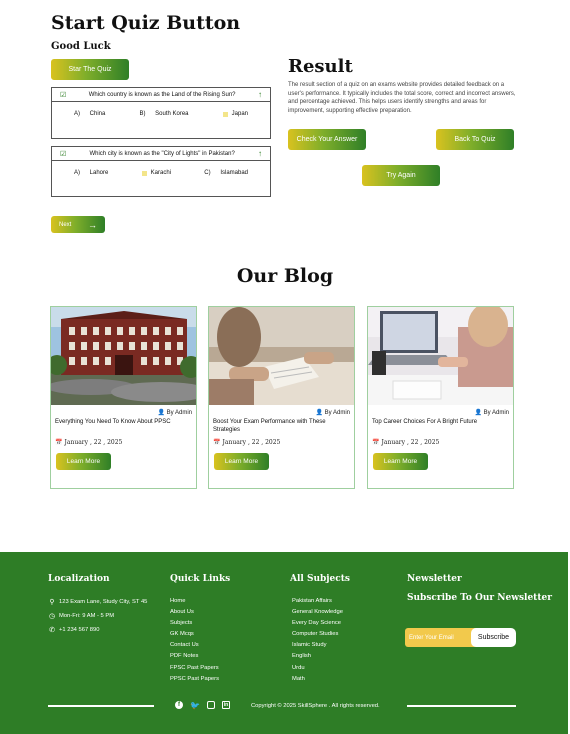 The width and height of the screenshot is (570, 734). Describe the element at coordinates (210, 705) in the screenshot. I see `instagram-icon` at that location.